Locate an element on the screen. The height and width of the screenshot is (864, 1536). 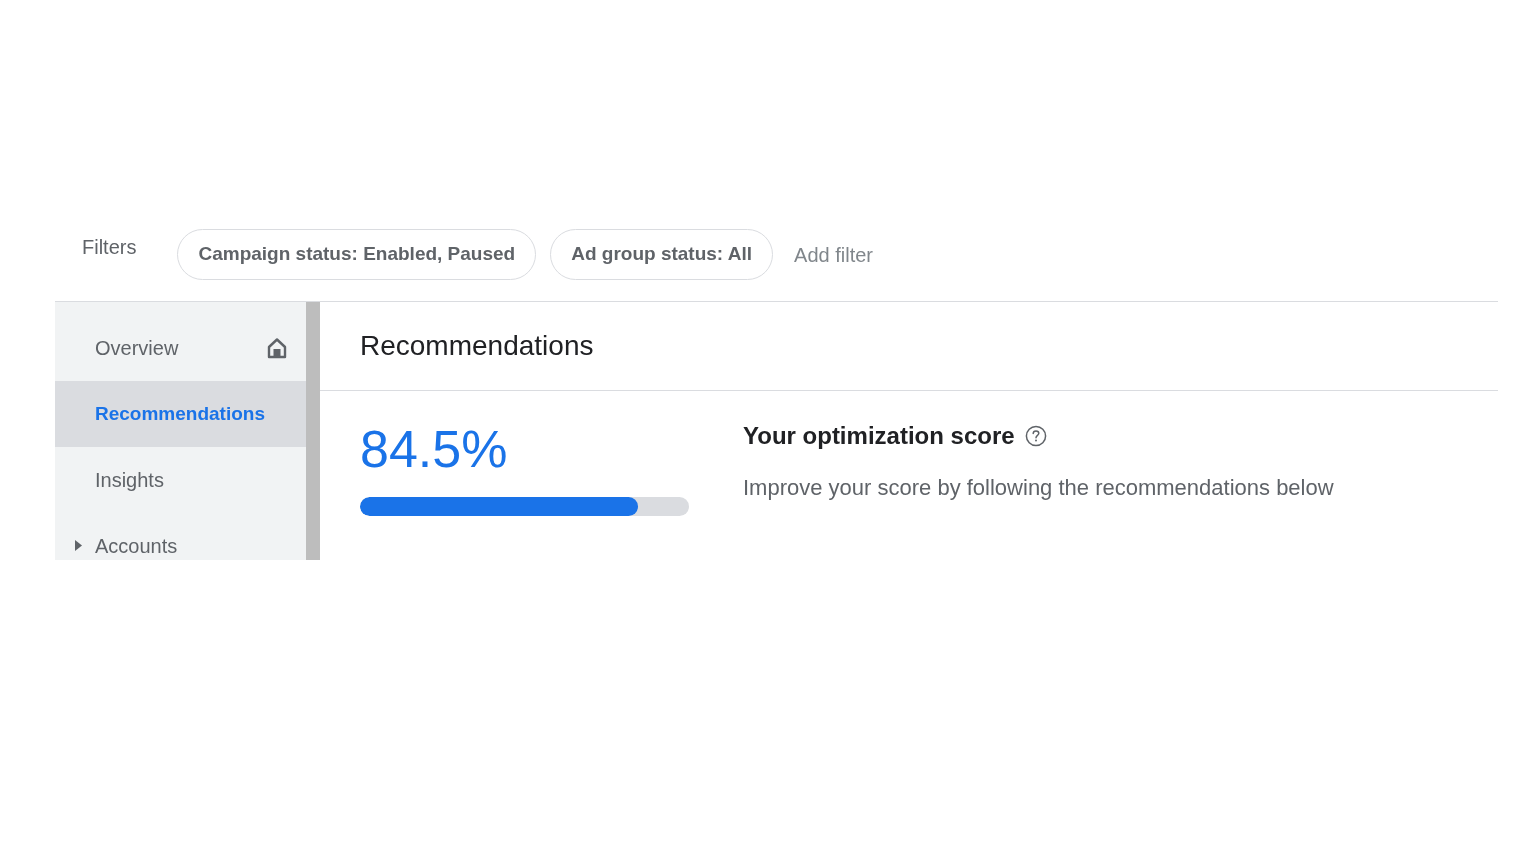
sidebar-item: Insights is located at coordinates (180, 480).